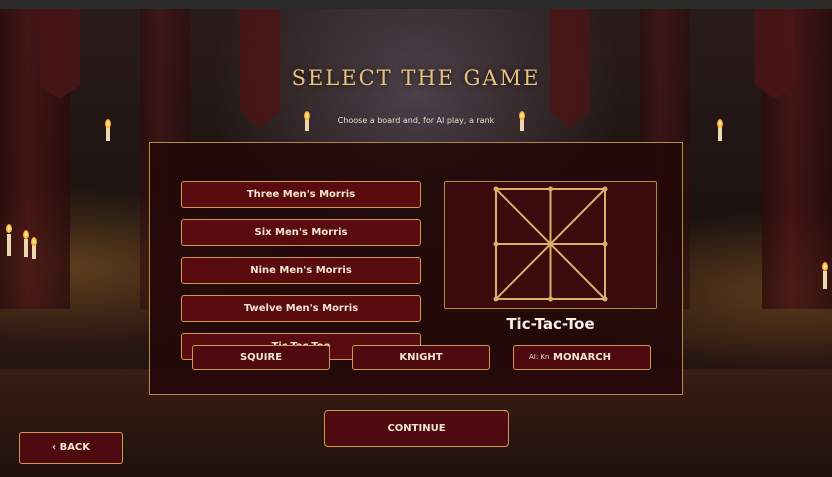  What do you see at coordinates (416, 78) in the screenshot?
I see `page-title: SELECT THE GAME` at bounding box center [416, 78].